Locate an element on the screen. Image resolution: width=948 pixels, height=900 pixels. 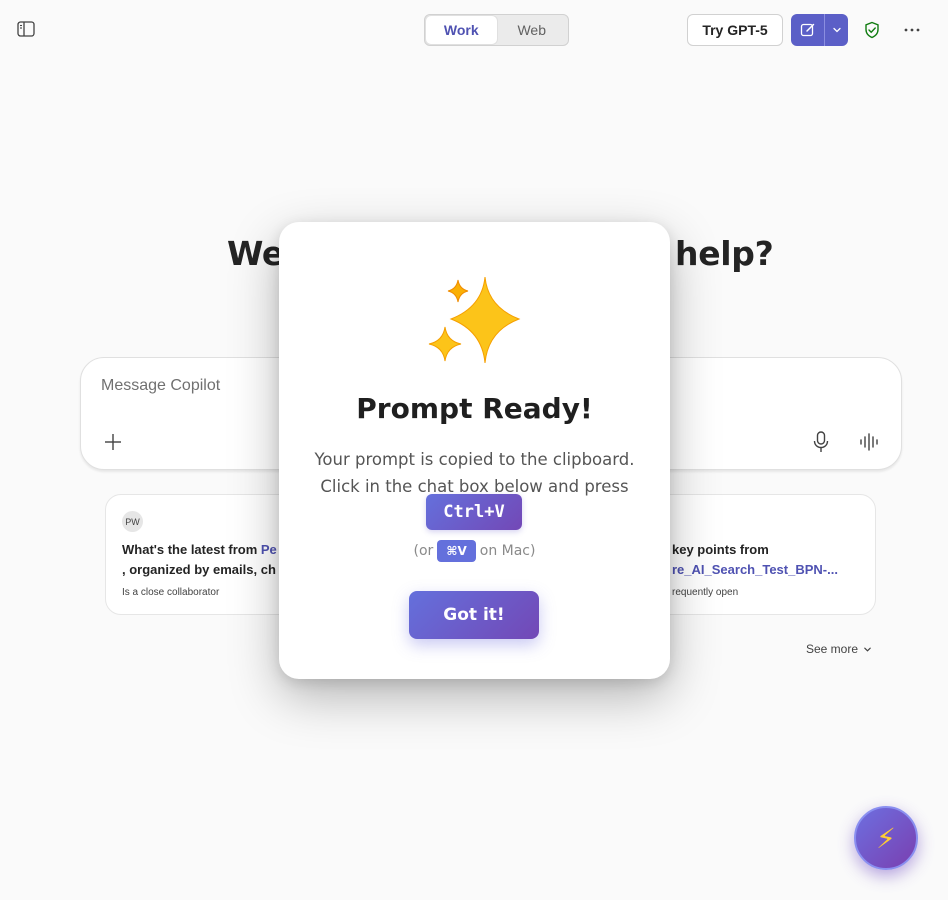
compose-icon is located at coordinates (807, 30).